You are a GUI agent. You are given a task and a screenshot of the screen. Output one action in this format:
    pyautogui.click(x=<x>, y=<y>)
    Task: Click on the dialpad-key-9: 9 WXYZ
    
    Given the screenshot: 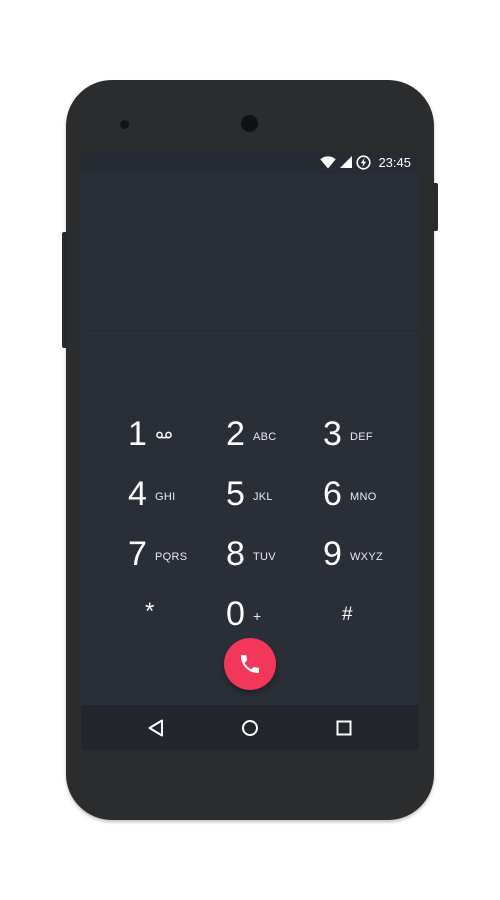 What is the action you would take?
    pyautogui.click(x=366, y=555)
    